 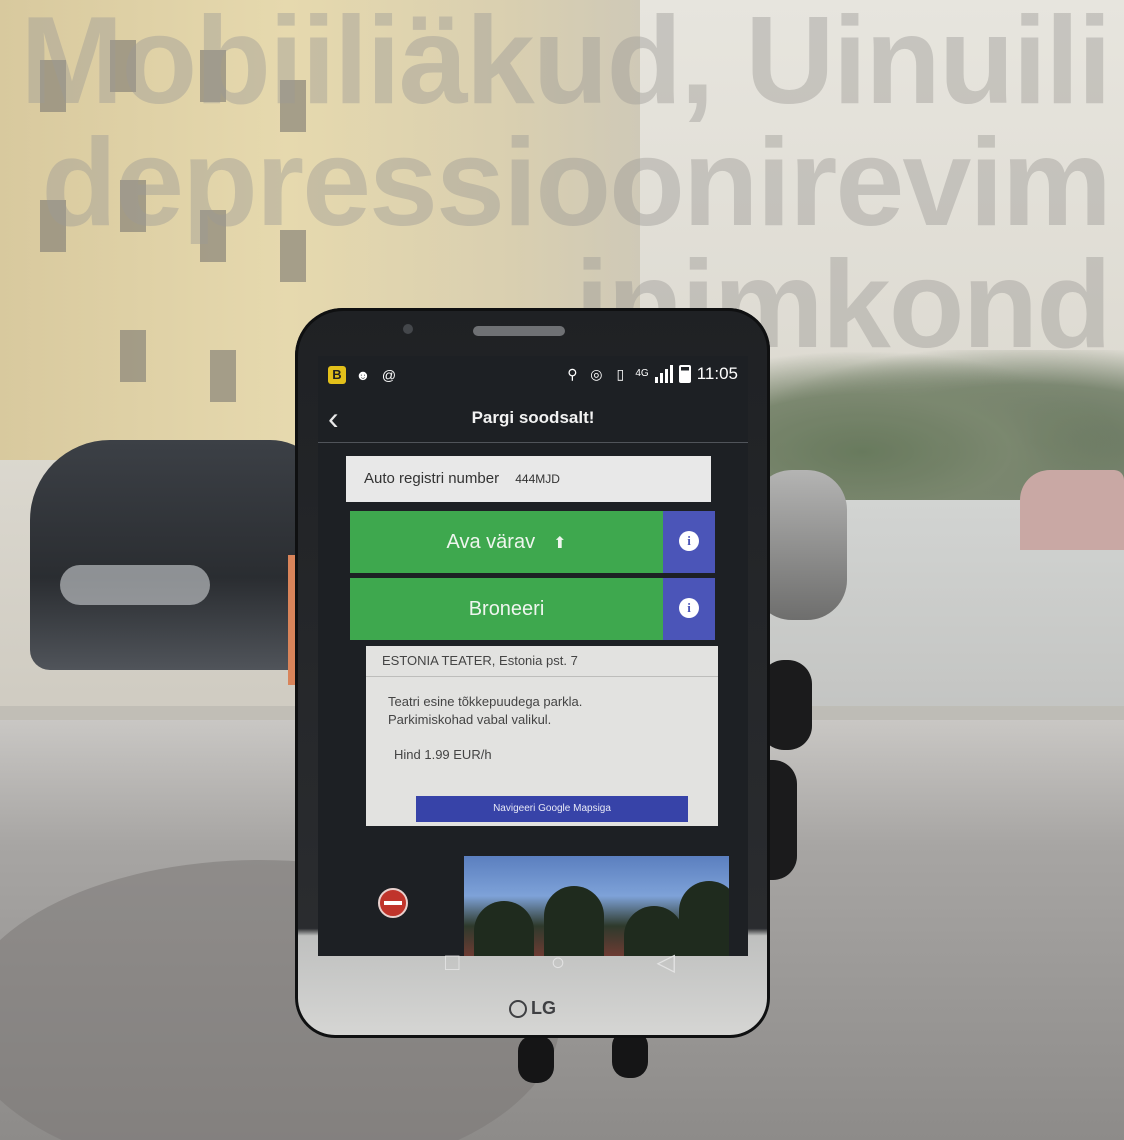 I want to click on android-nav-bar: □ ○ ◁, so click(x=560, y=963).